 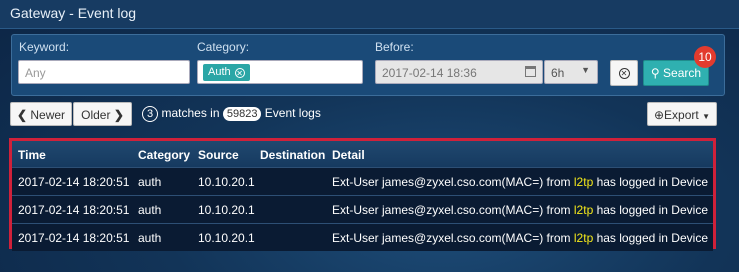 I want to click on before-date-value: 2017-02-14 18:36, so click(x=429, y=73).